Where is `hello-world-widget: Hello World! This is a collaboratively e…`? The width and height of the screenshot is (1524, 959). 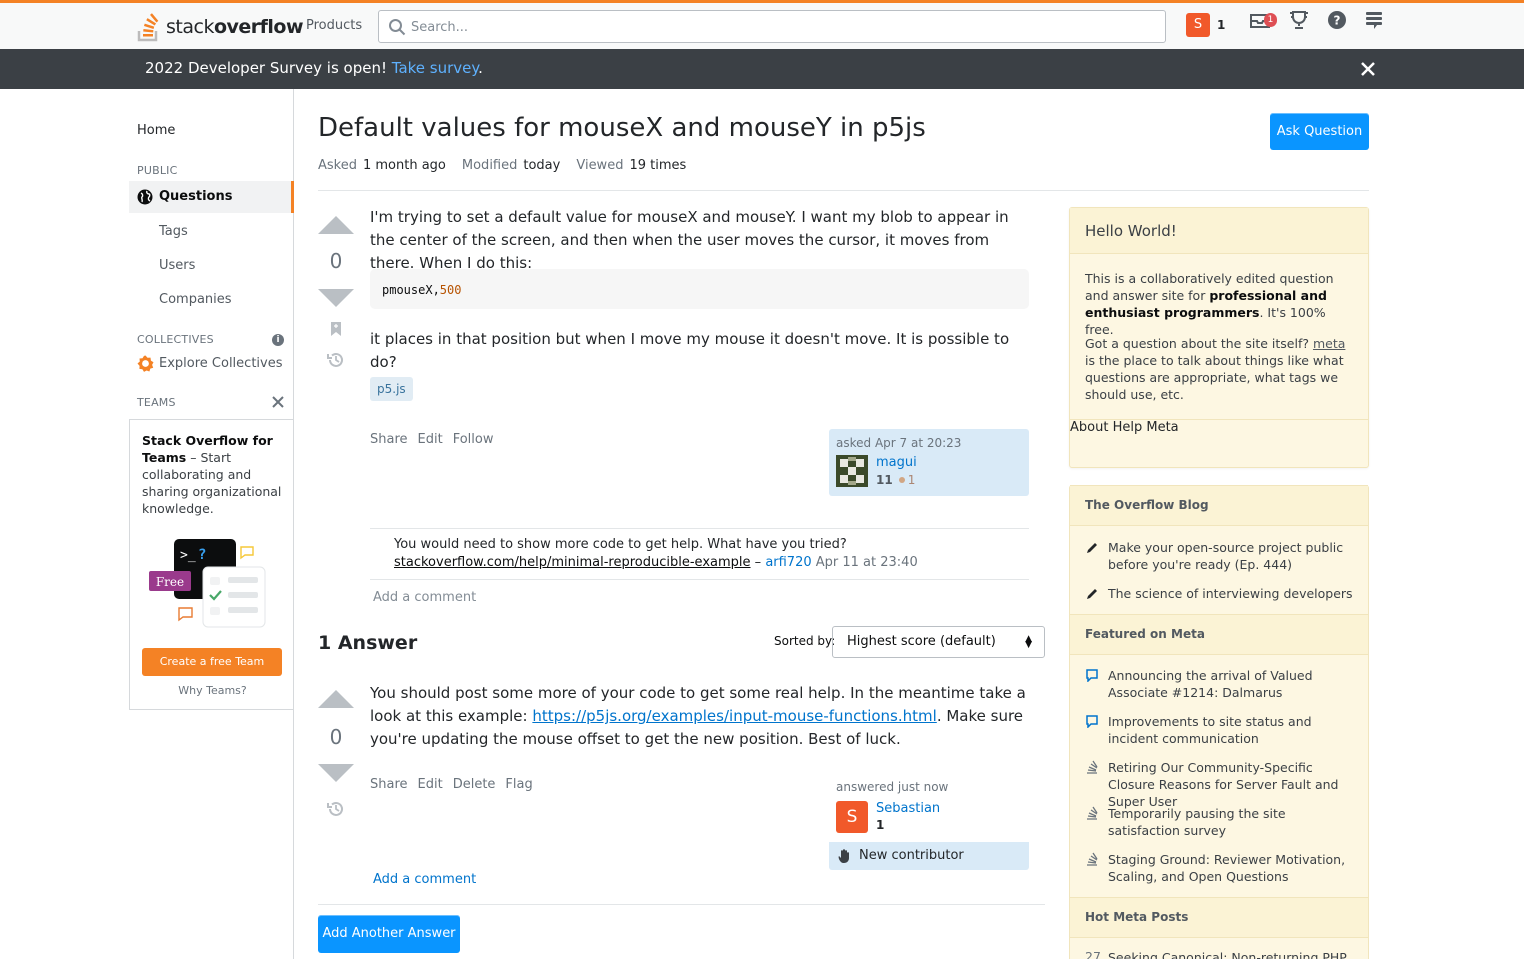 hello-world-widget: Hello World! This is a collaboratively e… is located at coordinates (1219, 337).